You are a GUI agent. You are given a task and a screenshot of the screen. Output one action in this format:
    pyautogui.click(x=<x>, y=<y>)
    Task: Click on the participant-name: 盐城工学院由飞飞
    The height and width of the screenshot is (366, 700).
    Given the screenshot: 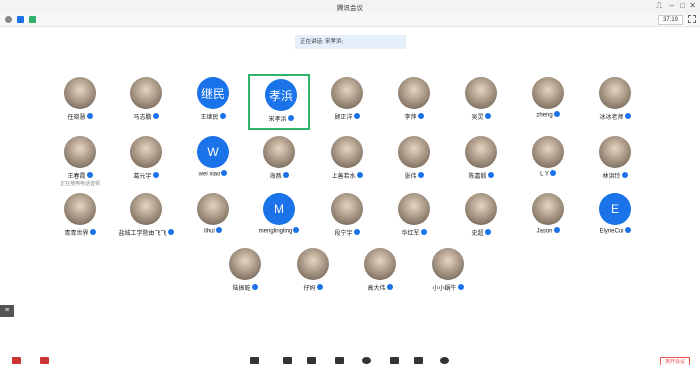 What is the action you would take?
    pyautogui.click(x=142, y=234)
    